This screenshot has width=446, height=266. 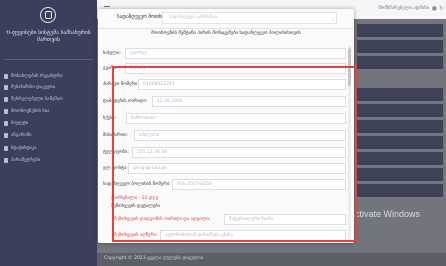 What do you see at coordinates (48, 59) in the screenshot?
I see `sidebar-divider` at bounding box center [48, 59].